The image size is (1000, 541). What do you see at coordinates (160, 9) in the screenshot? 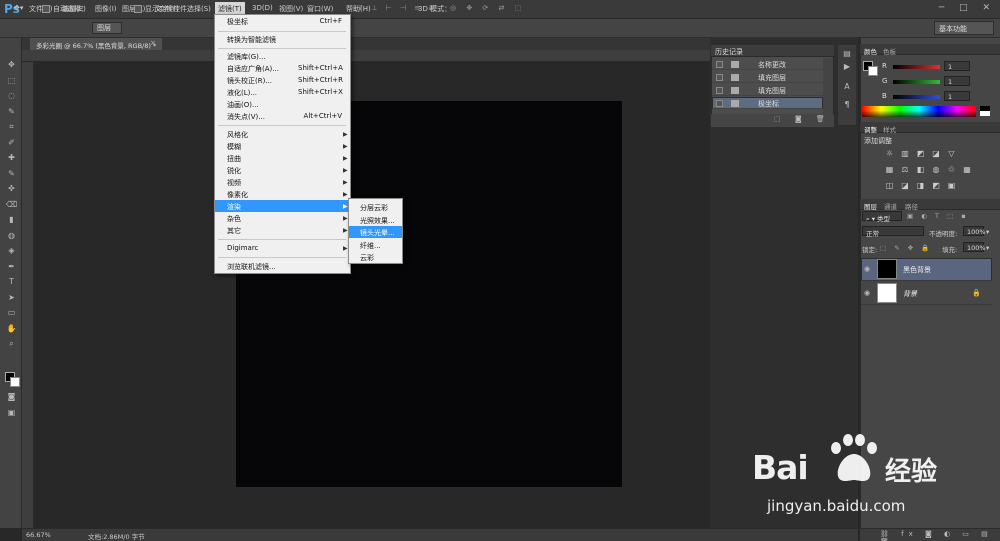
I see `show-transform-checkbox: 显示变换控件` at bounding box center [160, 9].